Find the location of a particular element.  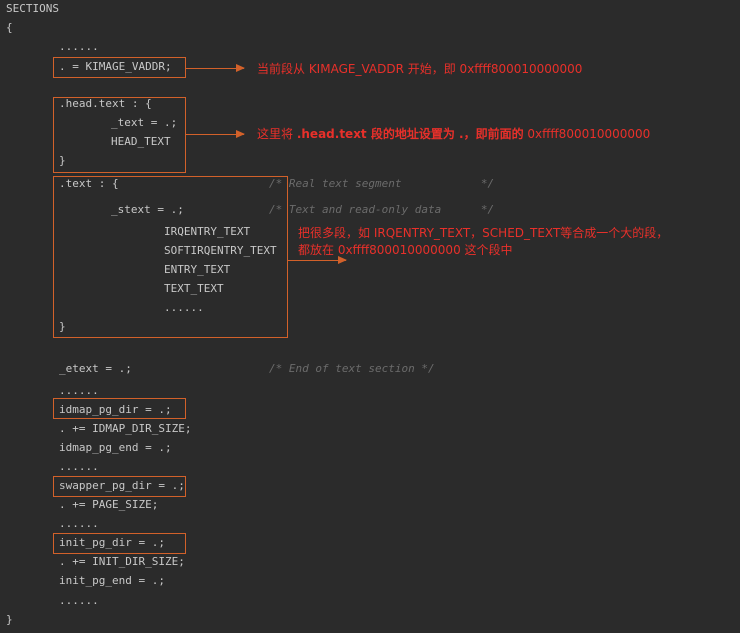

stext-line: _stext = .; is located at coordinates (147, 209).